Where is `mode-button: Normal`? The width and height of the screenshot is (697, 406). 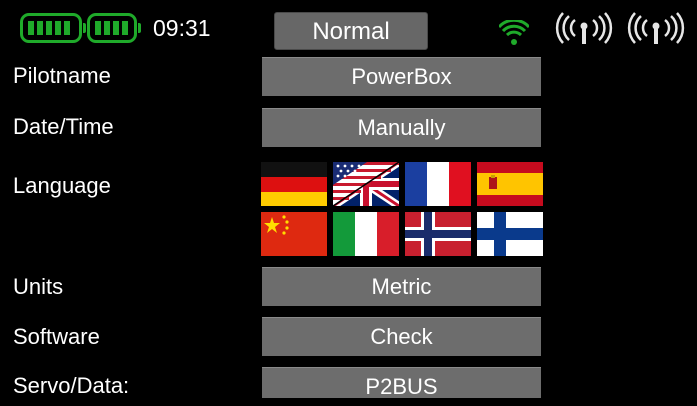
mode-button: Normal is located at coordinates (351, 31).